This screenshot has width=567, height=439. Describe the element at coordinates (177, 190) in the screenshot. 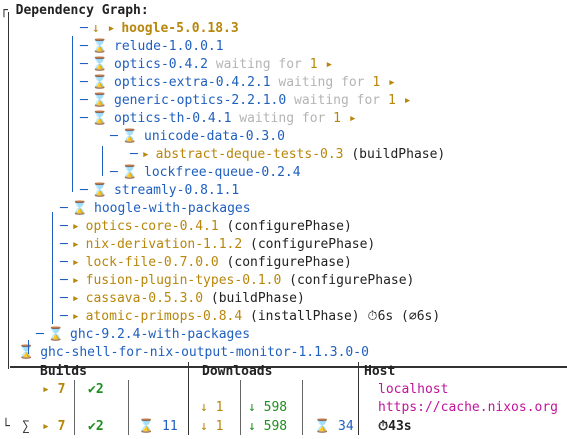

I see `node-name: streamly-0.8.1.1` at that location.